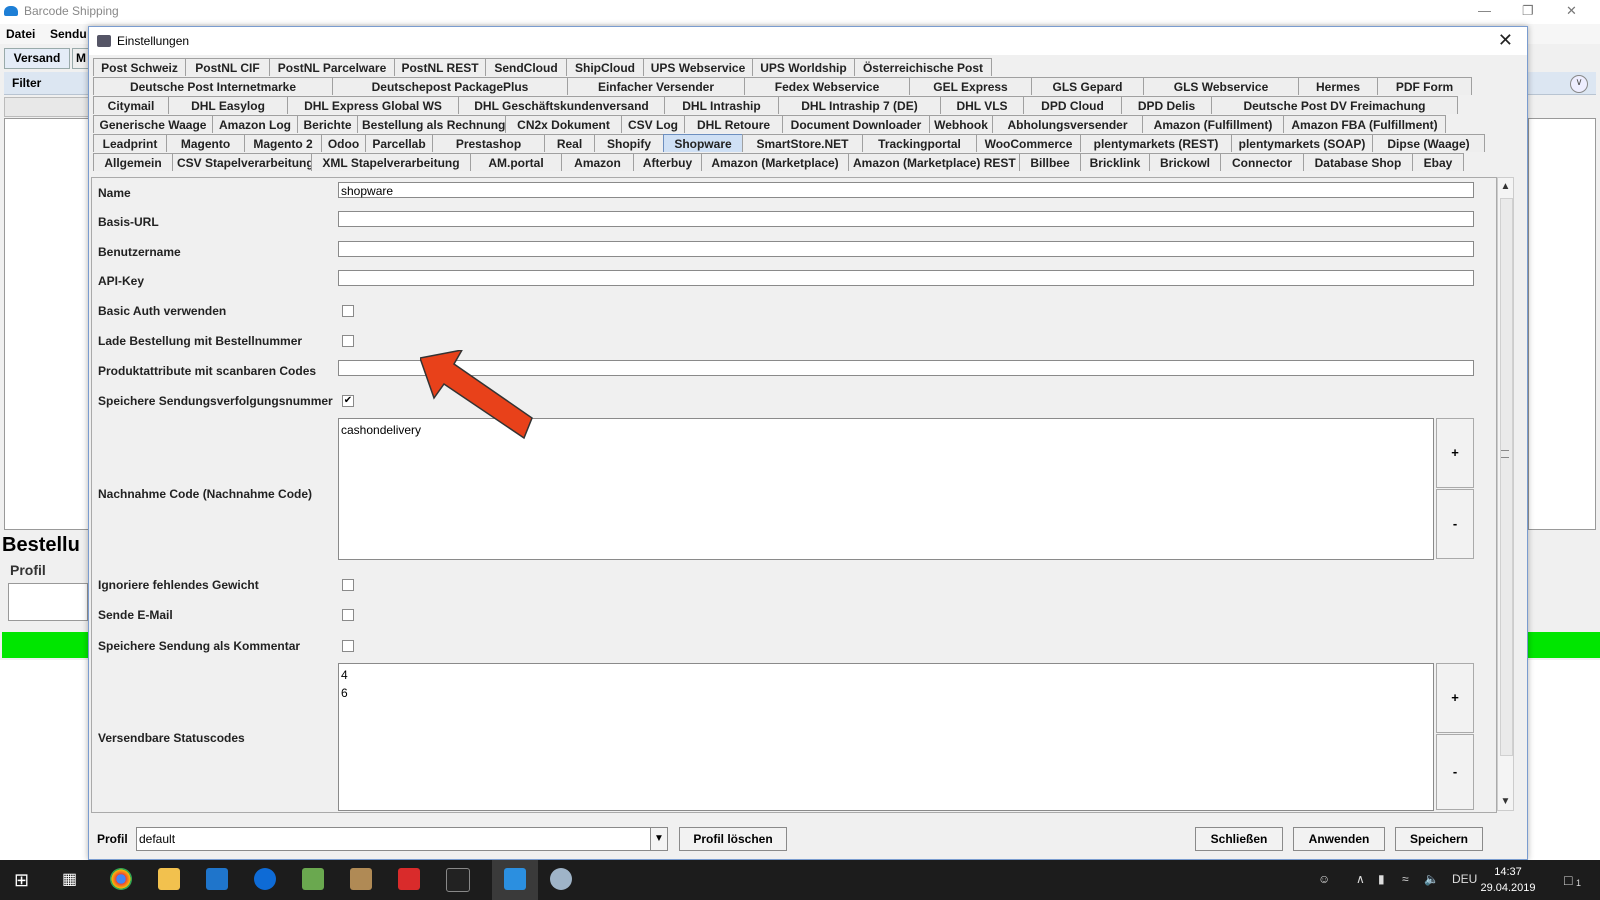 The width and height of the screenshot is (1600, 900). What do you see at coordinates (1239, 839) in the screenshot?
I see `close-button: Schließen` at bounding box center [1239, 839].